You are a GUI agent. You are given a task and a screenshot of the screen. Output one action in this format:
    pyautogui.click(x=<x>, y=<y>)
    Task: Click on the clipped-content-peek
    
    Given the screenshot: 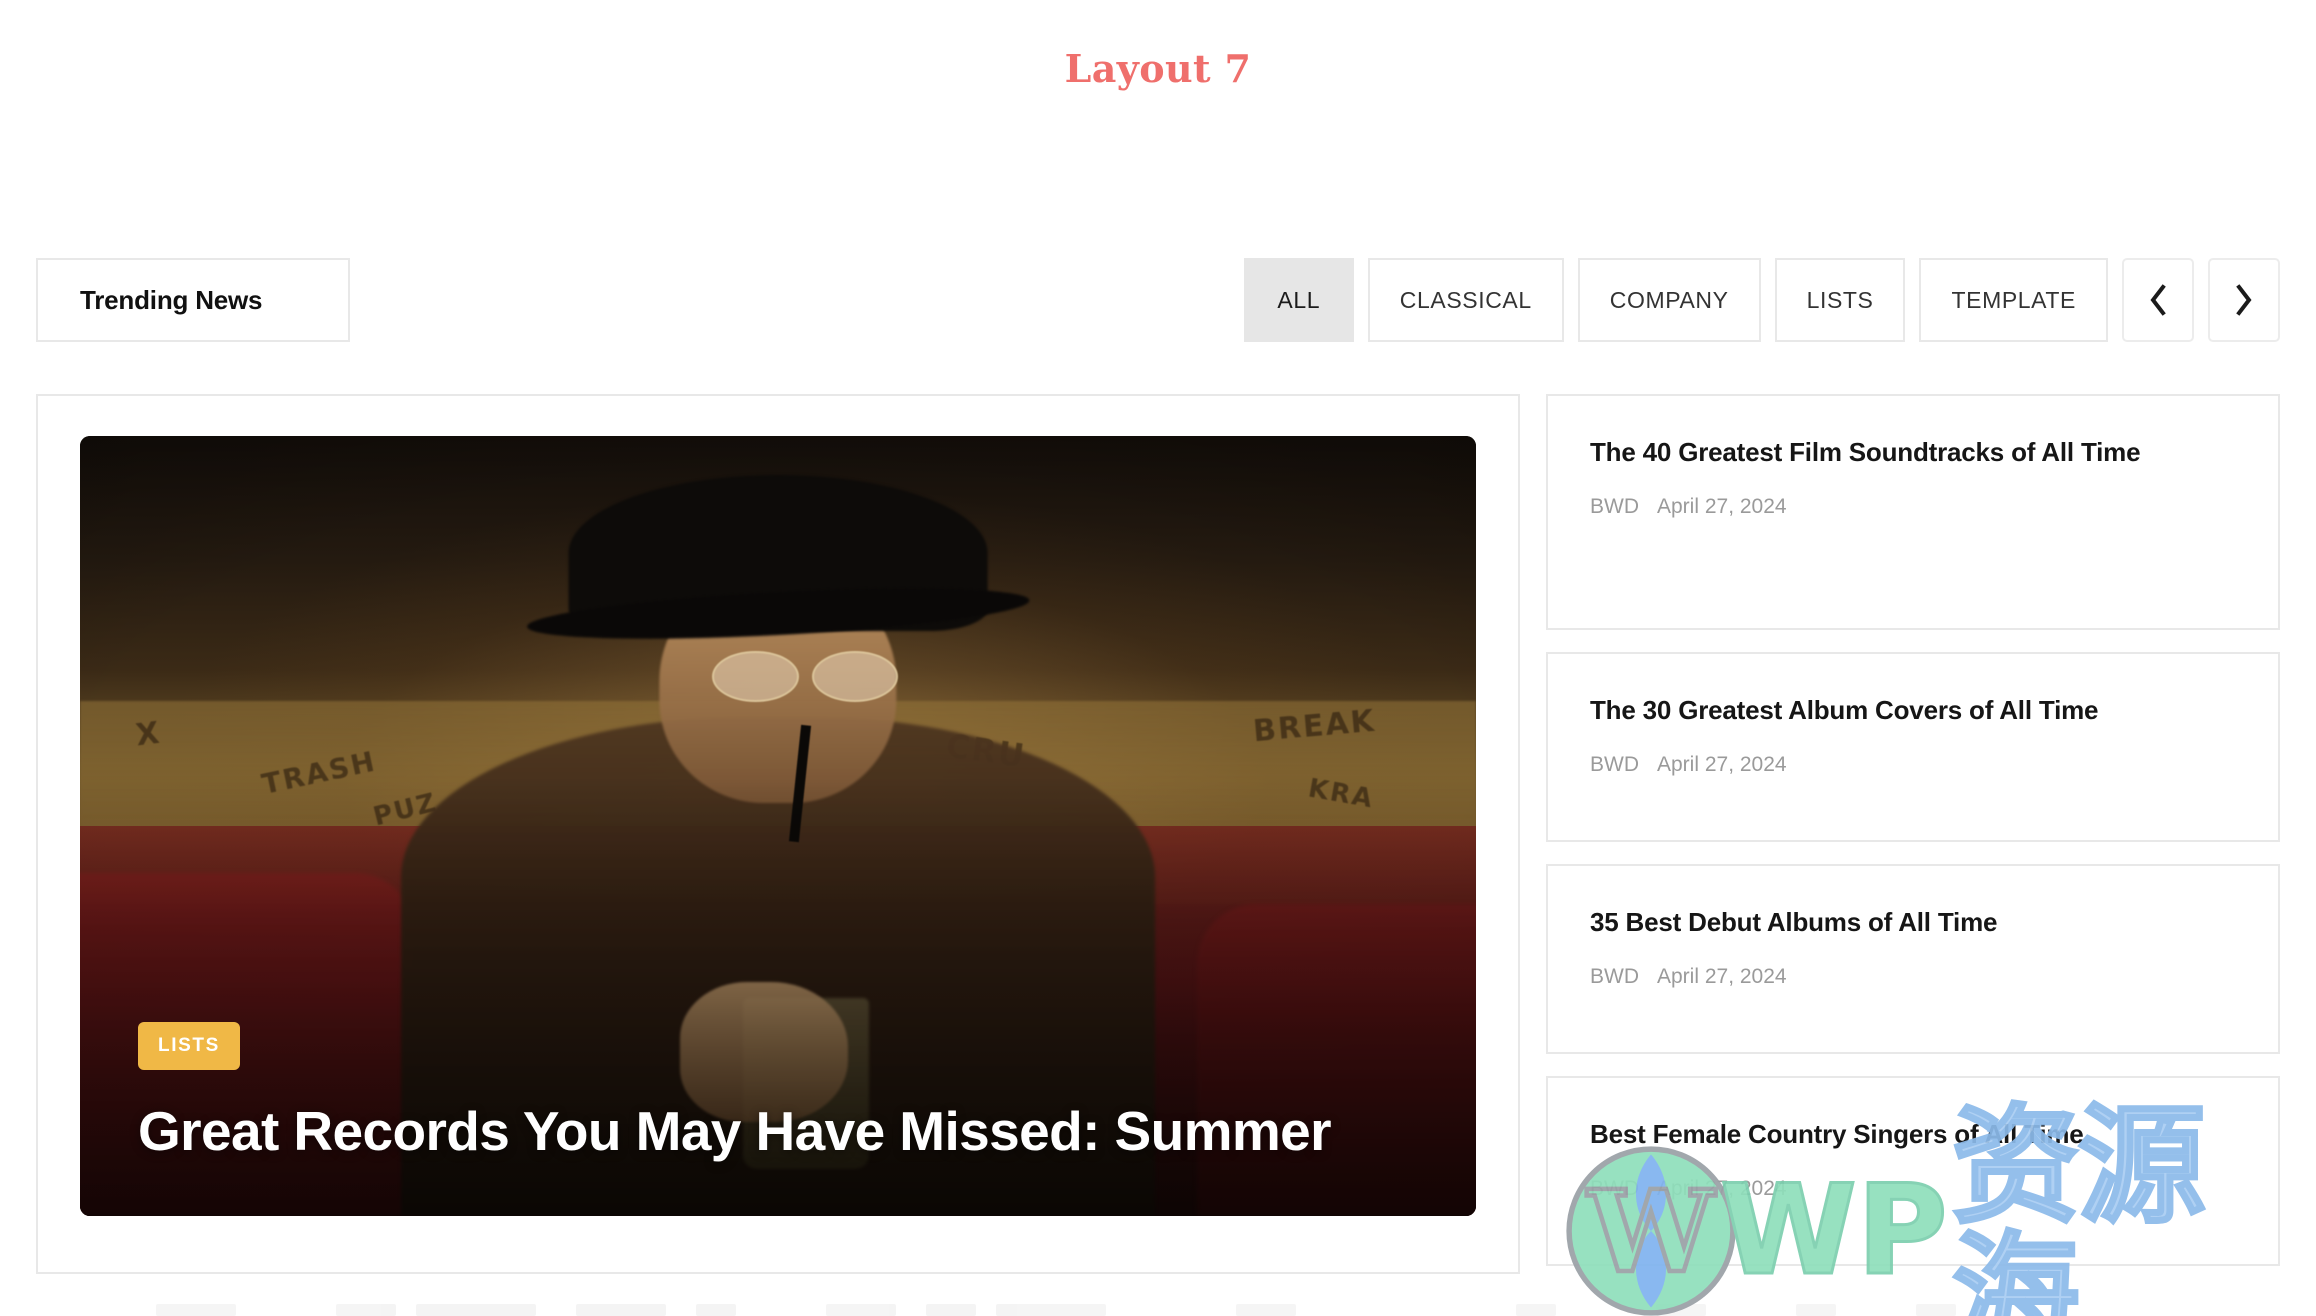 What is the action you would take?
    pyautogui.click(x=1158, y=1310)
    